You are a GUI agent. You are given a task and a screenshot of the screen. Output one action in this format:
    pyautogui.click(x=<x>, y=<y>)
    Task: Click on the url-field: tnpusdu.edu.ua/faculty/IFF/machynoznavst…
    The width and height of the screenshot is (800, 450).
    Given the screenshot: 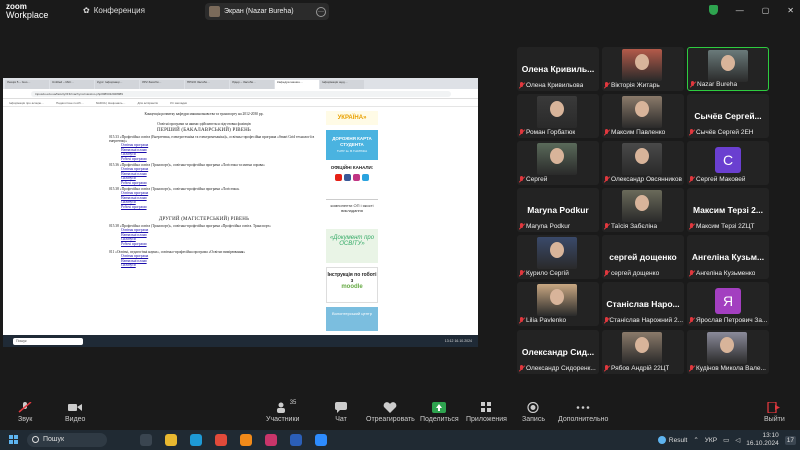 What is the action you would take?
    pyautogui.click(x=241, y=94)
    